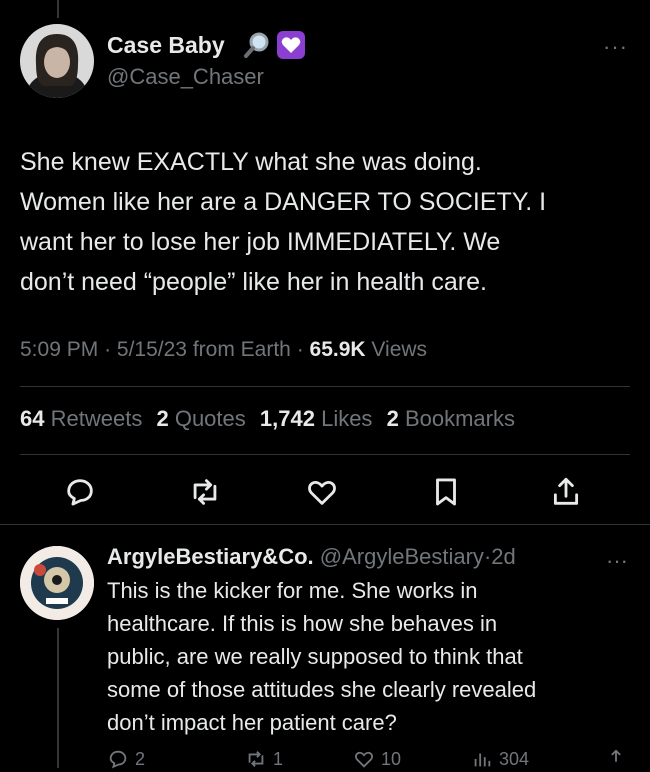 The image size is (650, 772). I want to click on reply-share-button, so click(616, 759).